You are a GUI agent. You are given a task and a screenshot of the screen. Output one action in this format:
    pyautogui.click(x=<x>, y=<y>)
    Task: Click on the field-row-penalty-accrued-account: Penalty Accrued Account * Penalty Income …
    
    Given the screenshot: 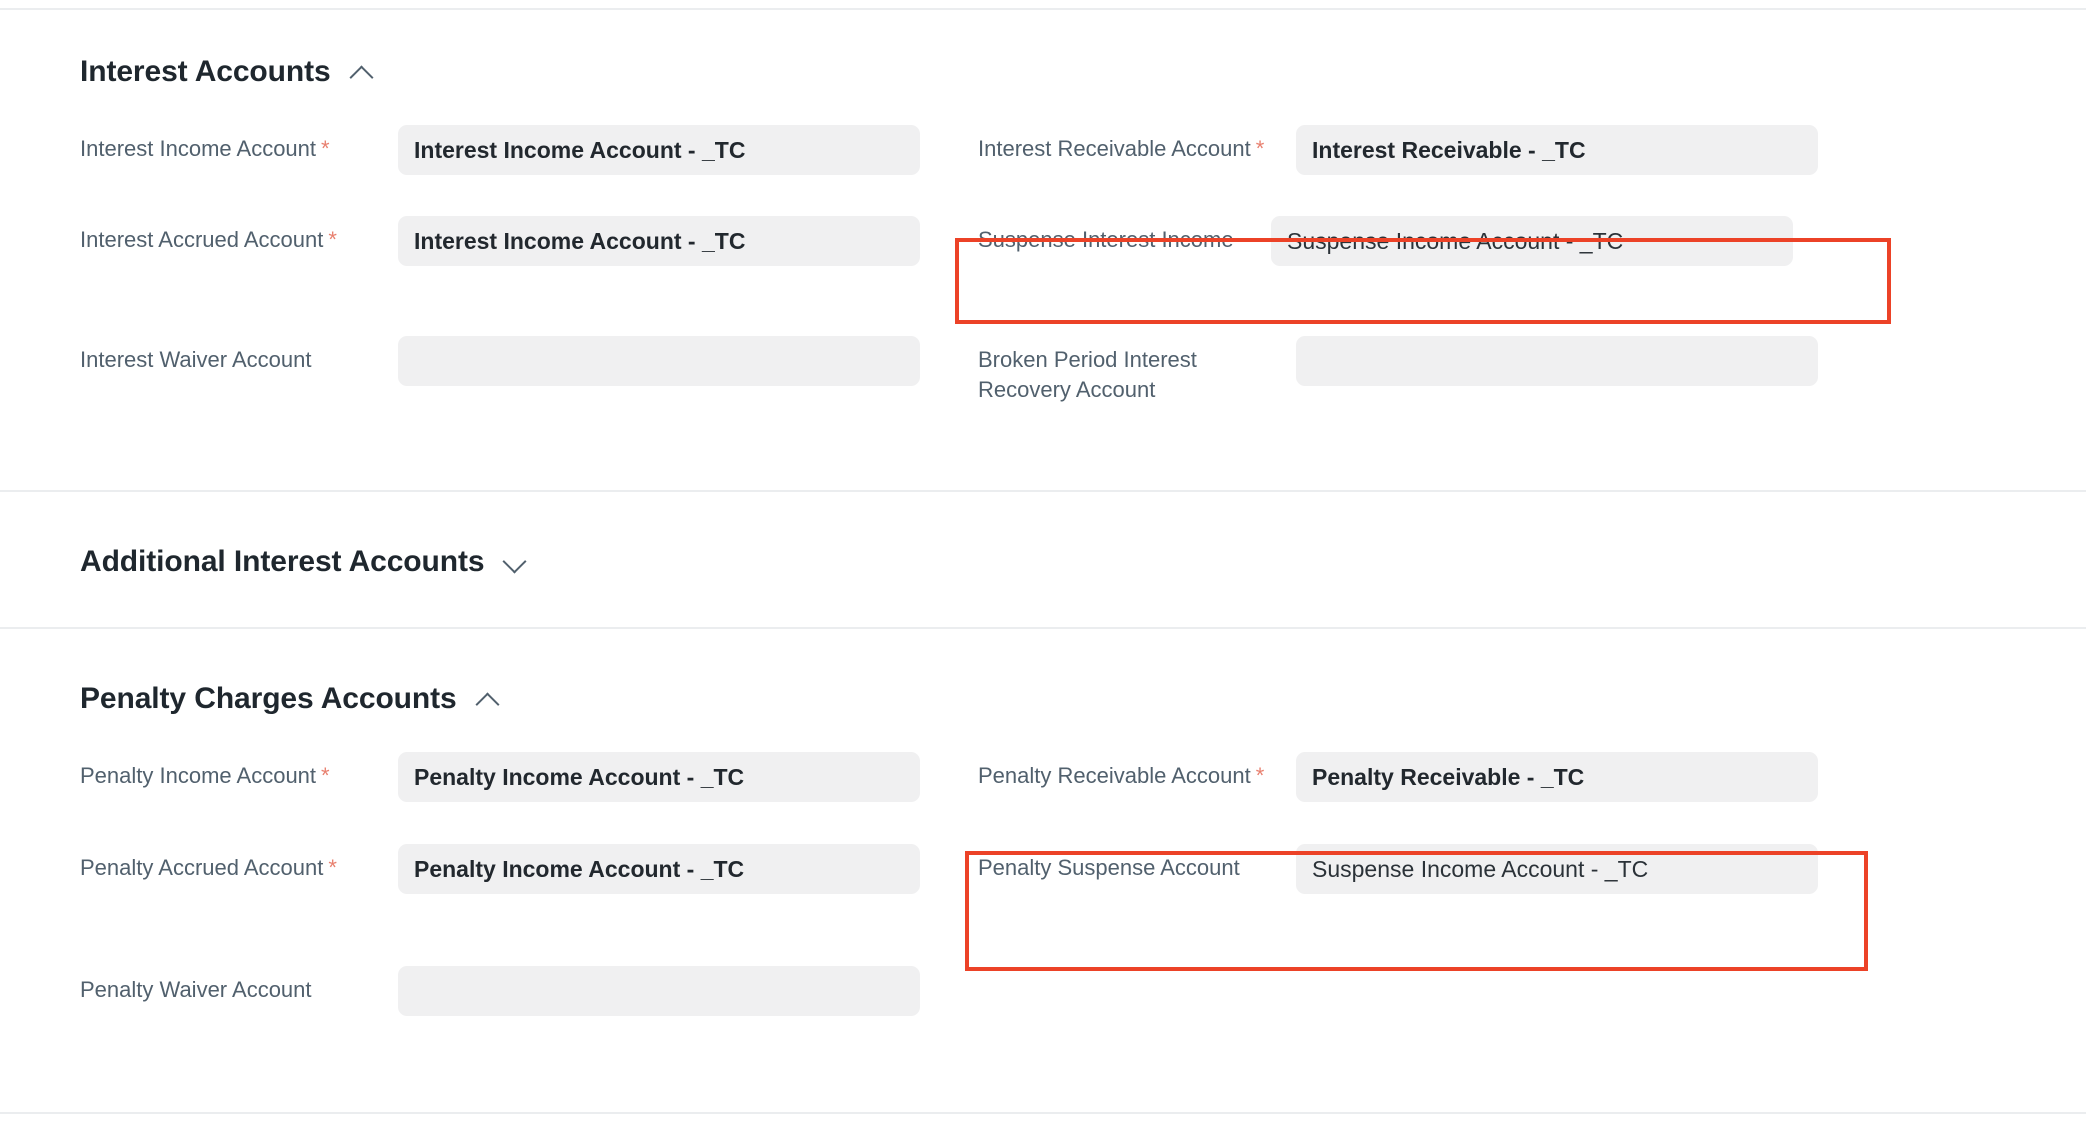 What is the action you would take?
    pyautogui.click(x=500, y=869)
    